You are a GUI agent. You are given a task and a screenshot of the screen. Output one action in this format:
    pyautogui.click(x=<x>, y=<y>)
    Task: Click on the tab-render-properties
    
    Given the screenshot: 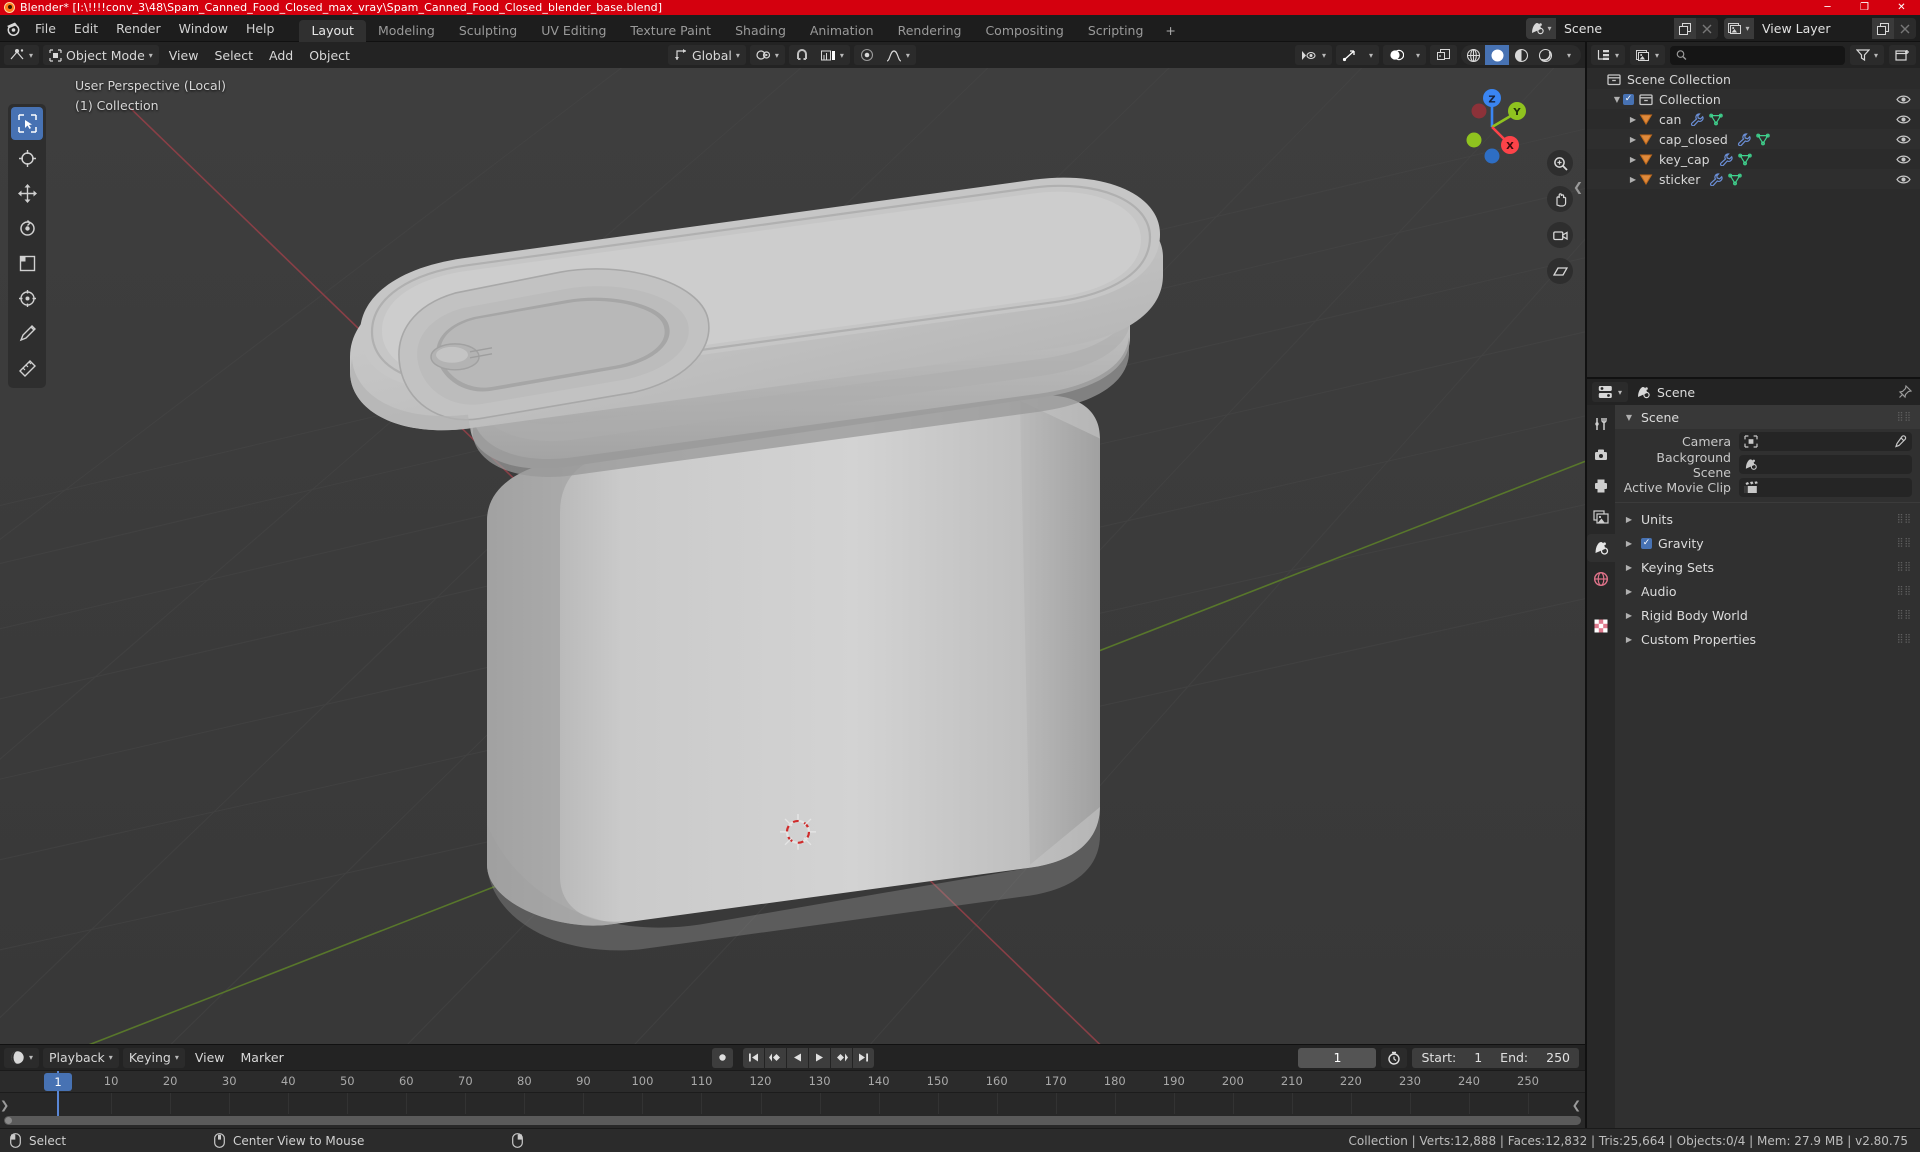 What is the action you would take?
    pyautogui.click(x=1601, y=455)
    